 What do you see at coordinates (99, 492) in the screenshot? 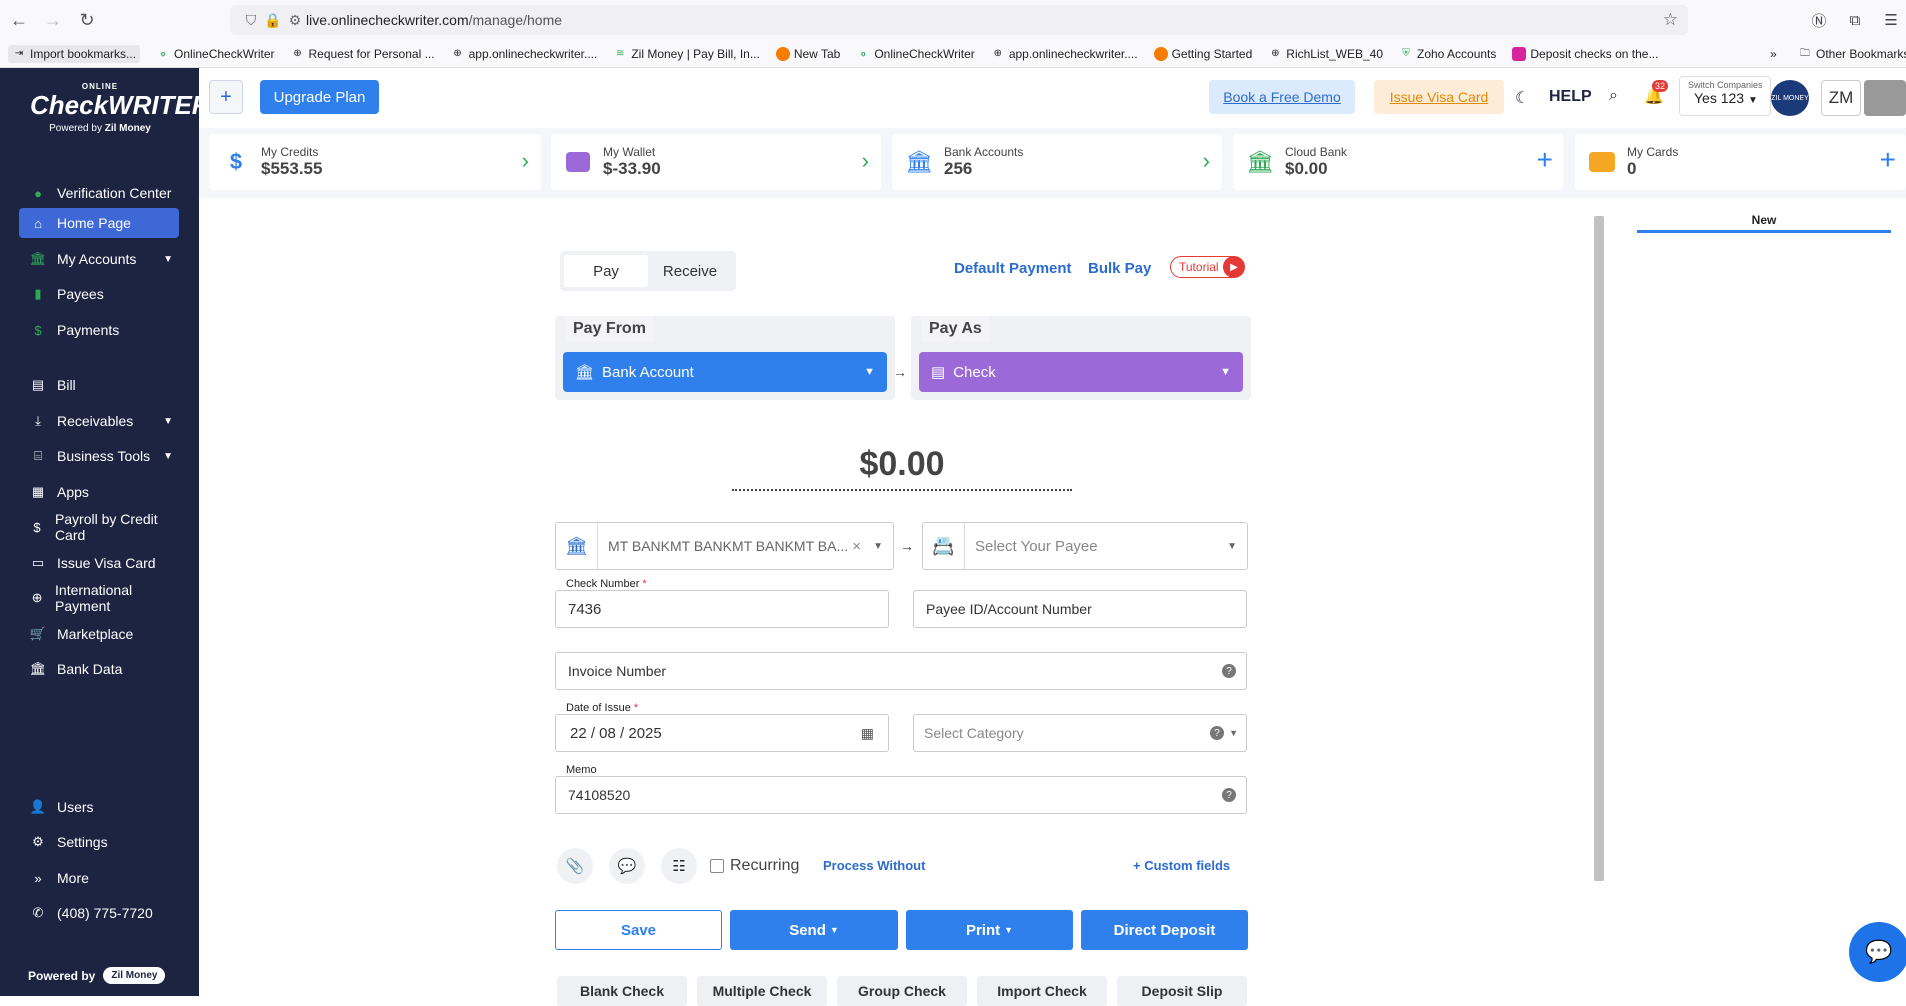
I see `sidebar-item-apps: ▦ Apps` at bounding box center [99, 492].